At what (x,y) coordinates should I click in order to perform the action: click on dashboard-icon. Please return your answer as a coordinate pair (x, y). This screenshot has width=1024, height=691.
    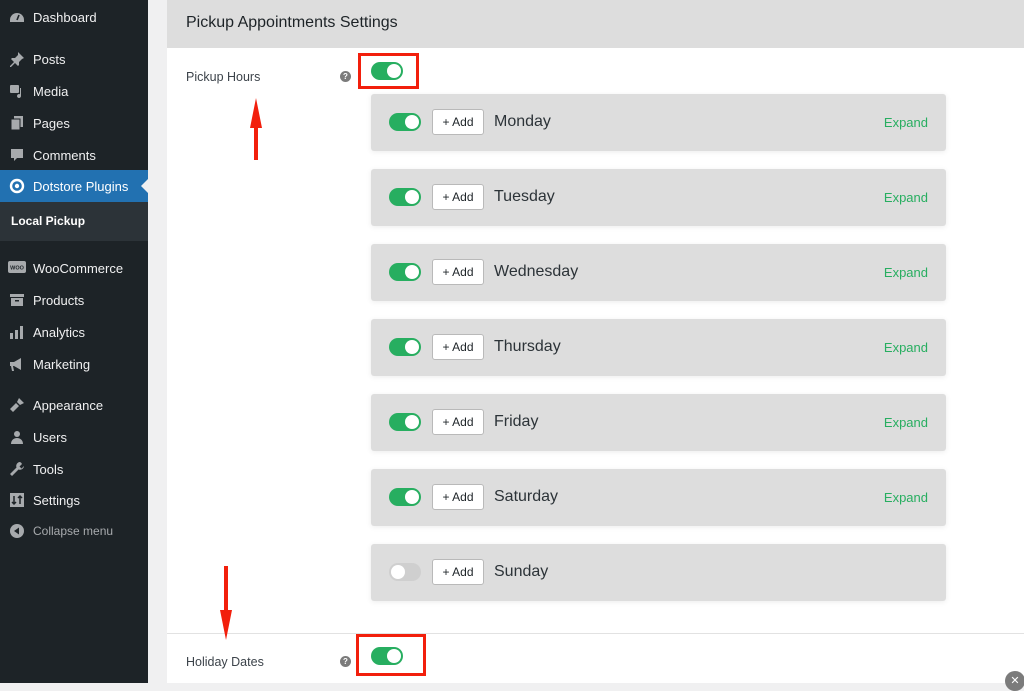
    Looking at the image, I should click on (17, 17).